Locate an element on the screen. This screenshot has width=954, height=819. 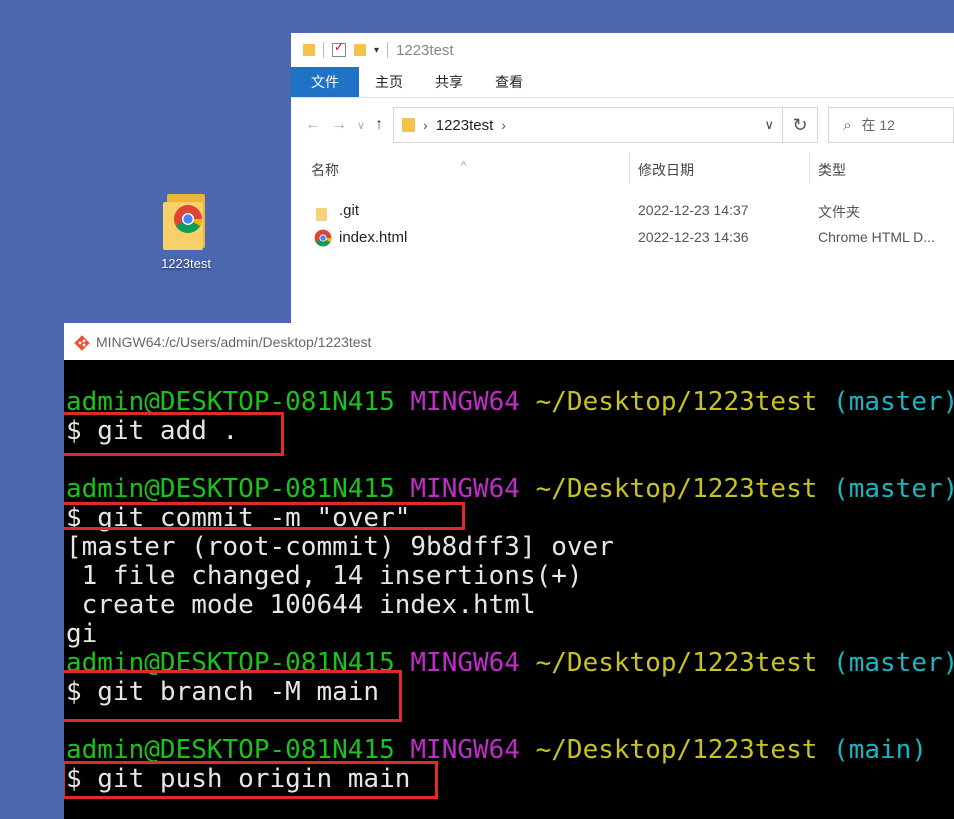
forward-arrow-icon: → is located at coordinates (339, 125).